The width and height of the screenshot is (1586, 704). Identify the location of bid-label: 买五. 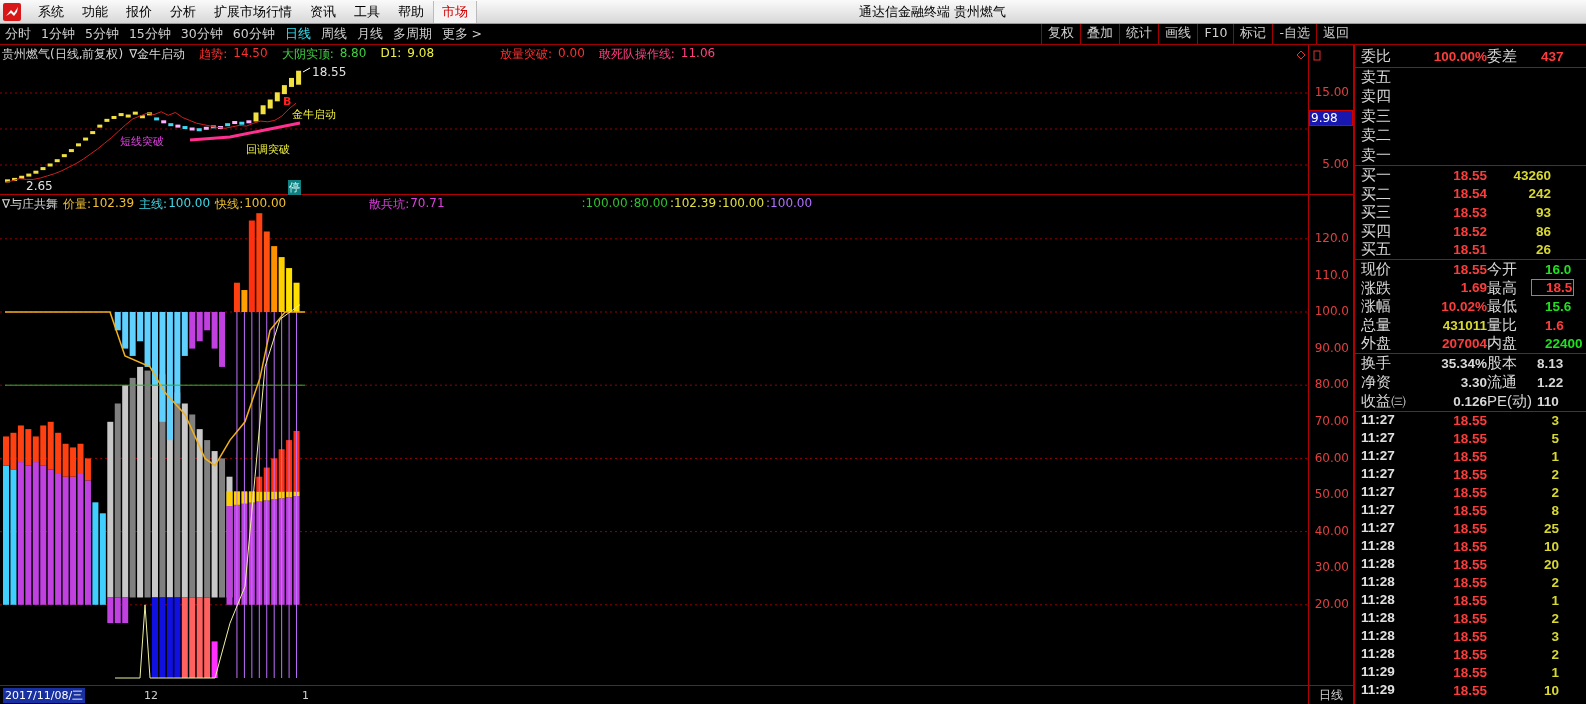
(1376, 249).